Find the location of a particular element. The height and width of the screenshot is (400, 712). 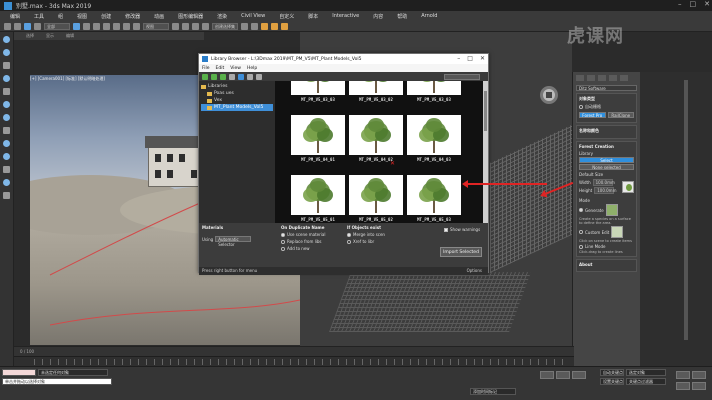

category-dropdown: Ditz Software is located at coordinates (606, 88).